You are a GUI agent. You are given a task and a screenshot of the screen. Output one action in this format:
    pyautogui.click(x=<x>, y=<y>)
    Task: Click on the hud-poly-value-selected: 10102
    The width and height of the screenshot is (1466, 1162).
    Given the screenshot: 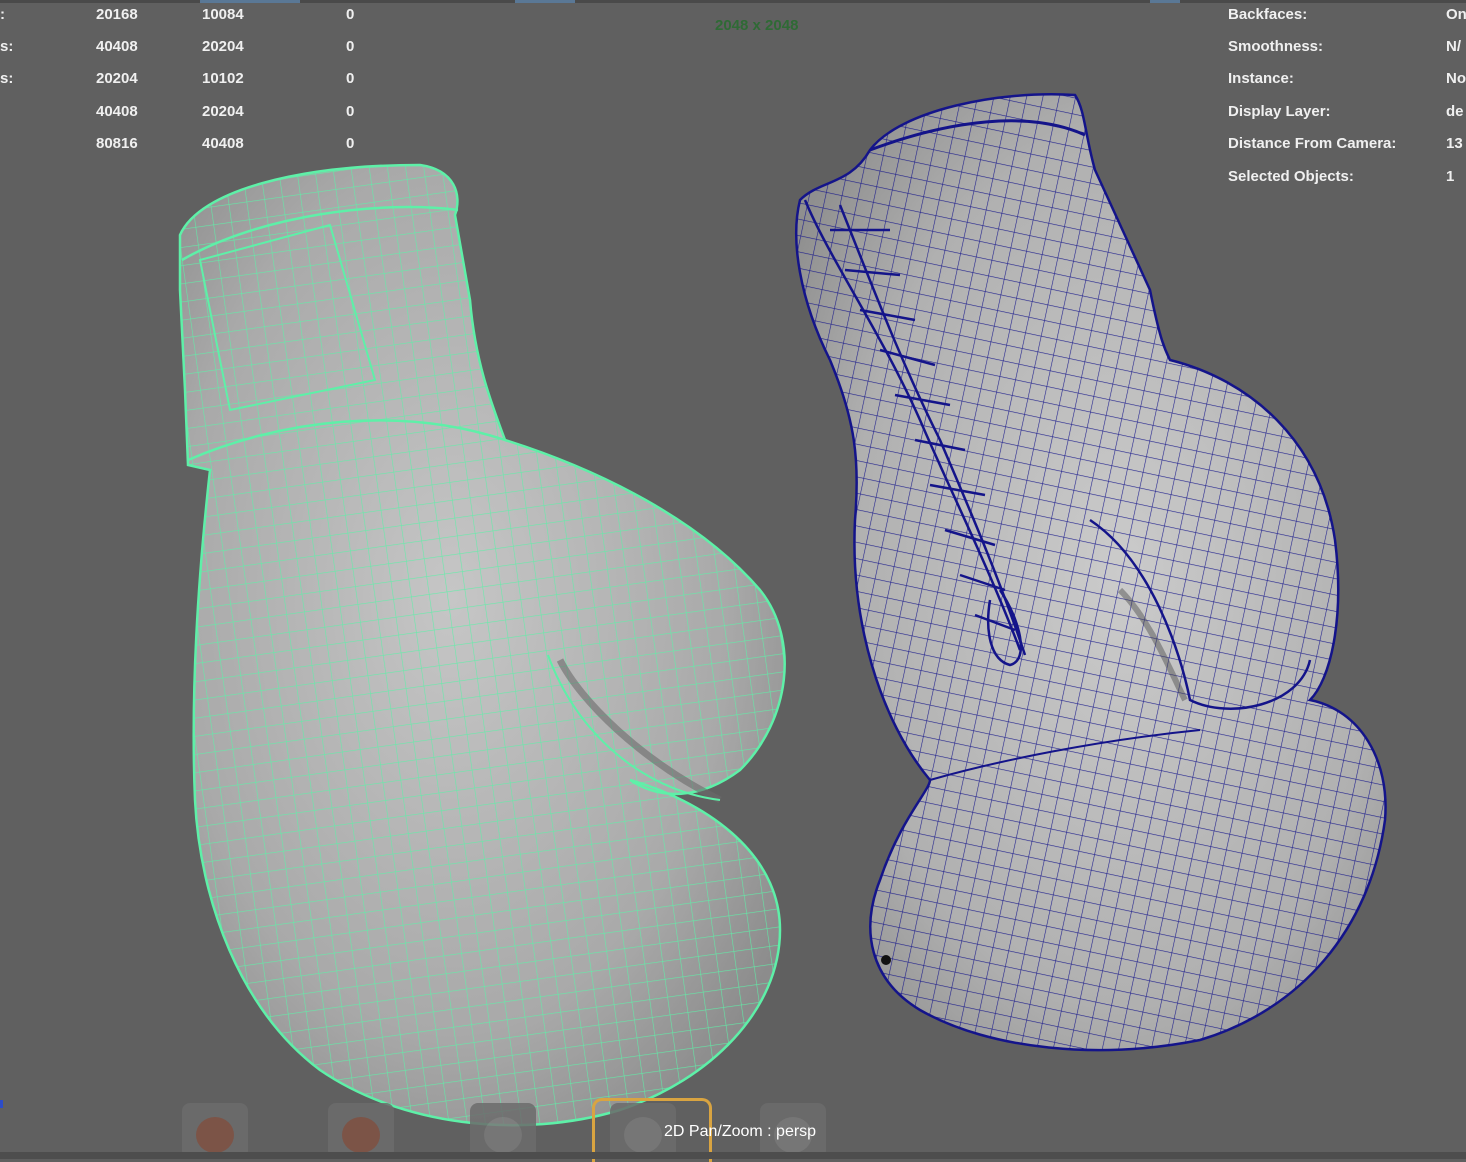 What is the action you would take?
    pyautogui.click(x=223, y=78)
    